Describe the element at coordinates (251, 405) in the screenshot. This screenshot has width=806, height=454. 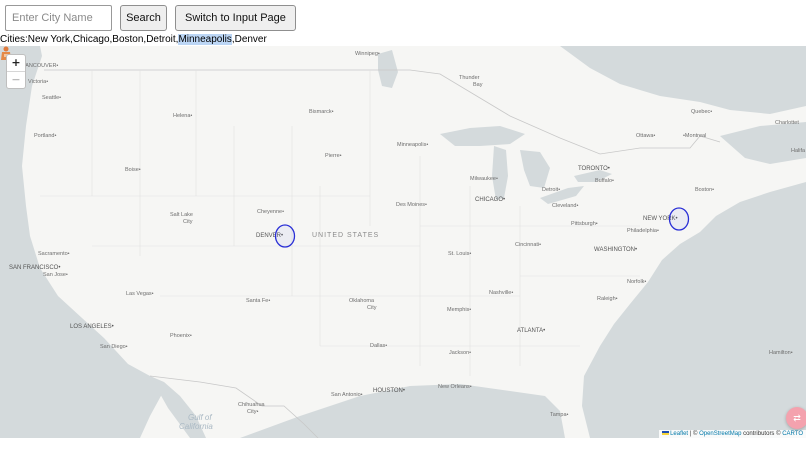
I see `label-chihuahua-1: Chihuahua` at that location.